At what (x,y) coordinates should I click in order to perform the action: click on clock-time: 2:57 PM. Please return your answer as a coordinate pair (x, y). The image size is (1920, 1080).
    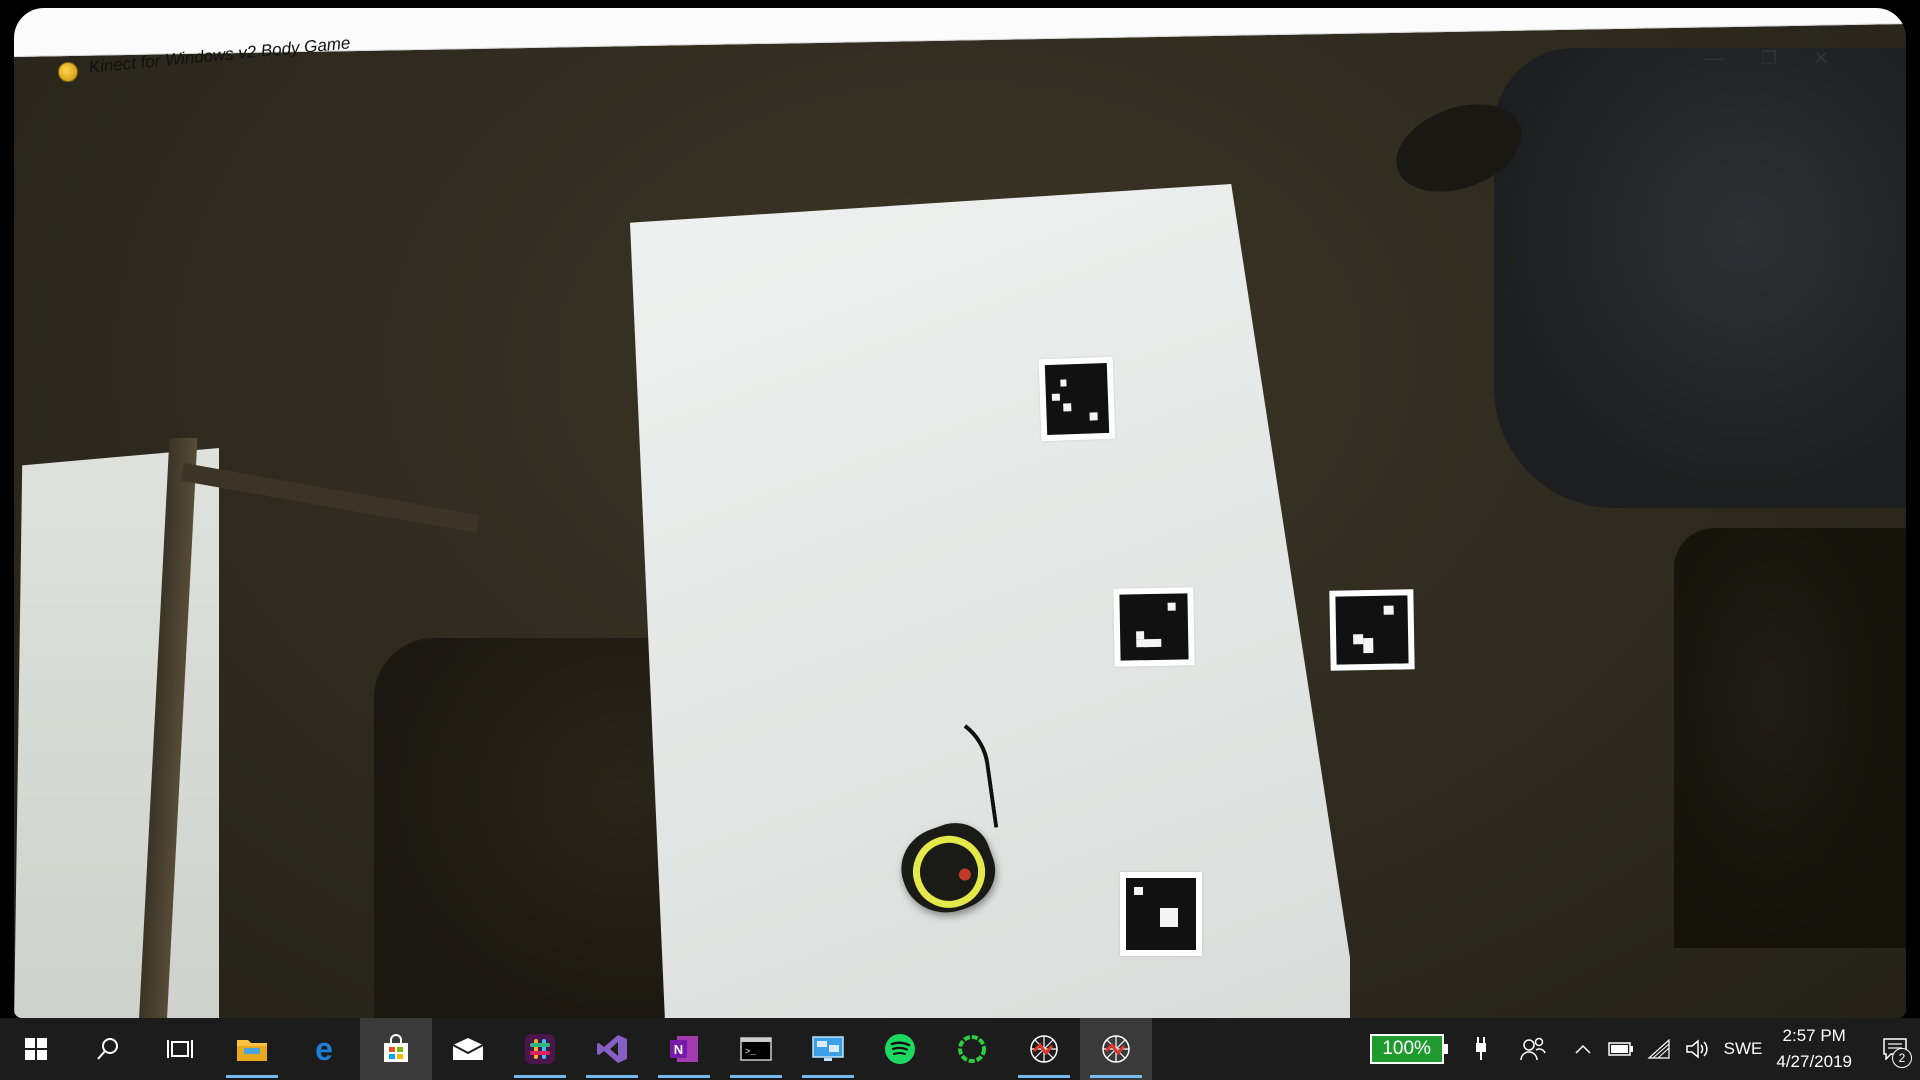
    Looking at the image, I should click on (1814, 1035).